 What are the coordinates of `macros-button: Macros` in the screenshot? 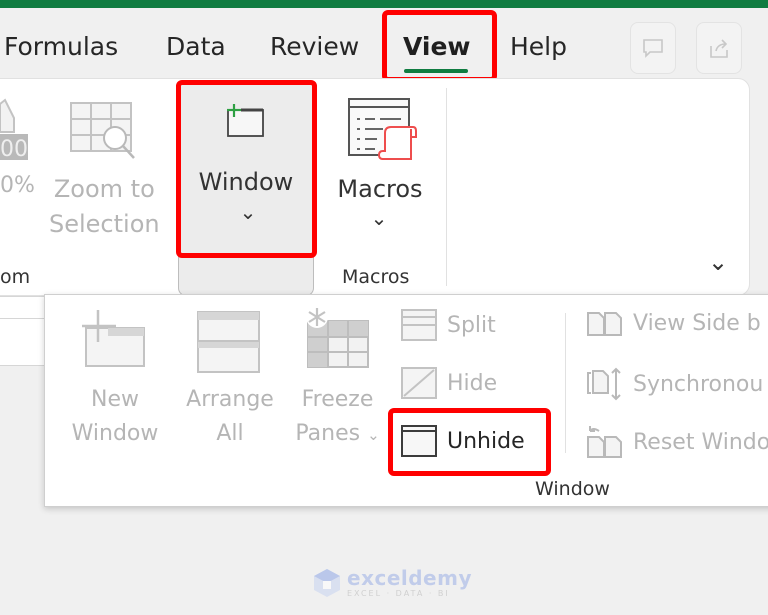 It's located at (380, 189).